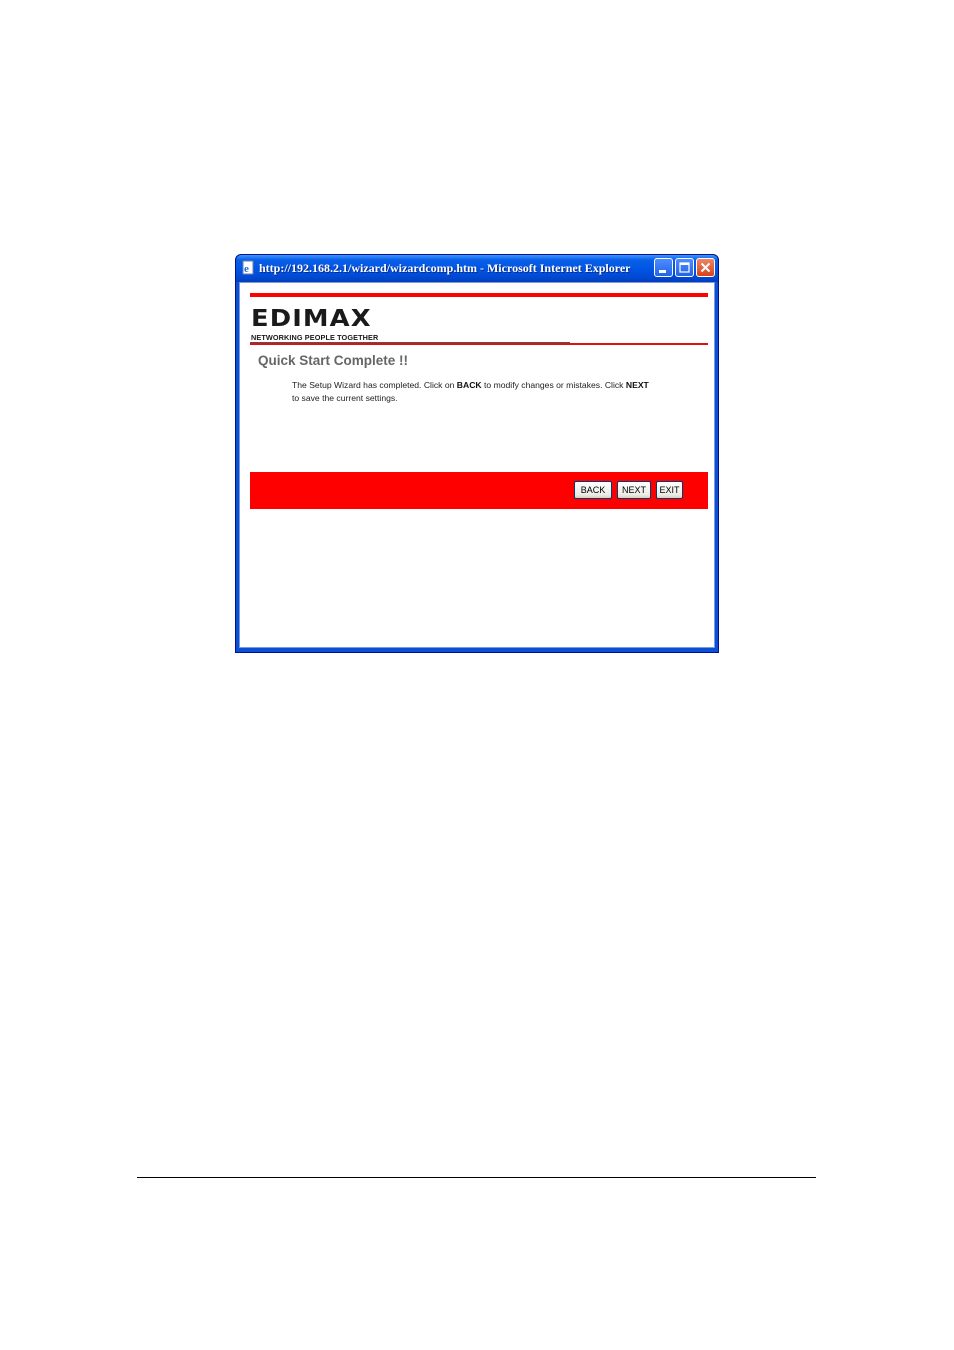  I want to click on minimize-button, so click(663, 267).